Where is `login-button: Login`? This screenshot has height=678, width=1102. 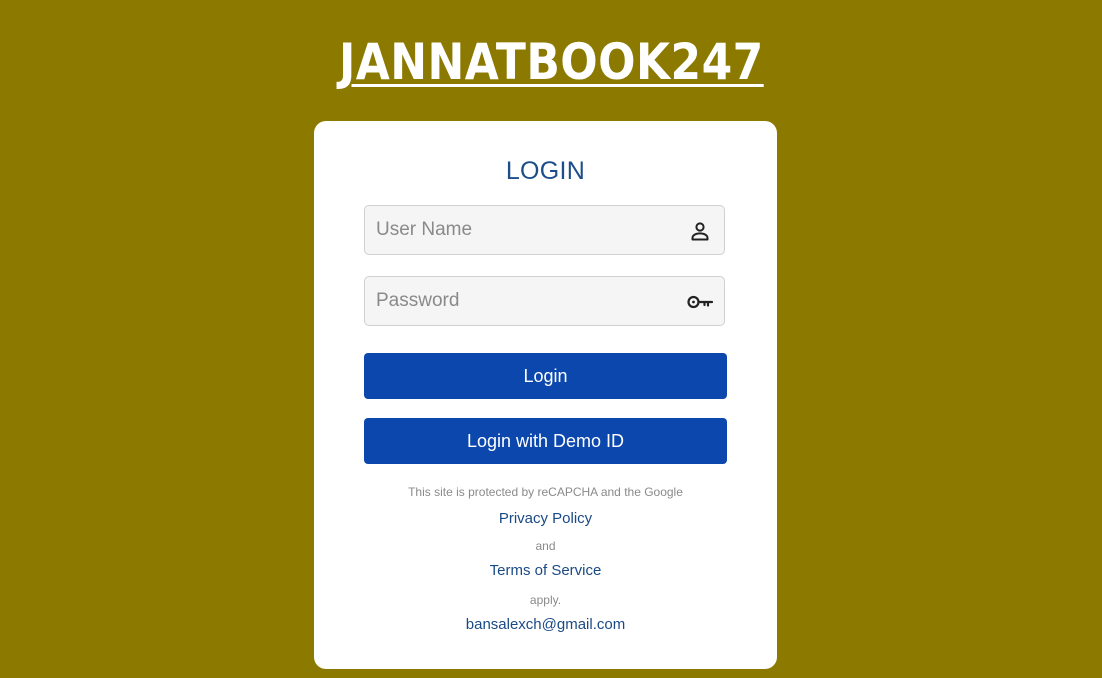
login-button: Login is located at coordinates (545, 376).